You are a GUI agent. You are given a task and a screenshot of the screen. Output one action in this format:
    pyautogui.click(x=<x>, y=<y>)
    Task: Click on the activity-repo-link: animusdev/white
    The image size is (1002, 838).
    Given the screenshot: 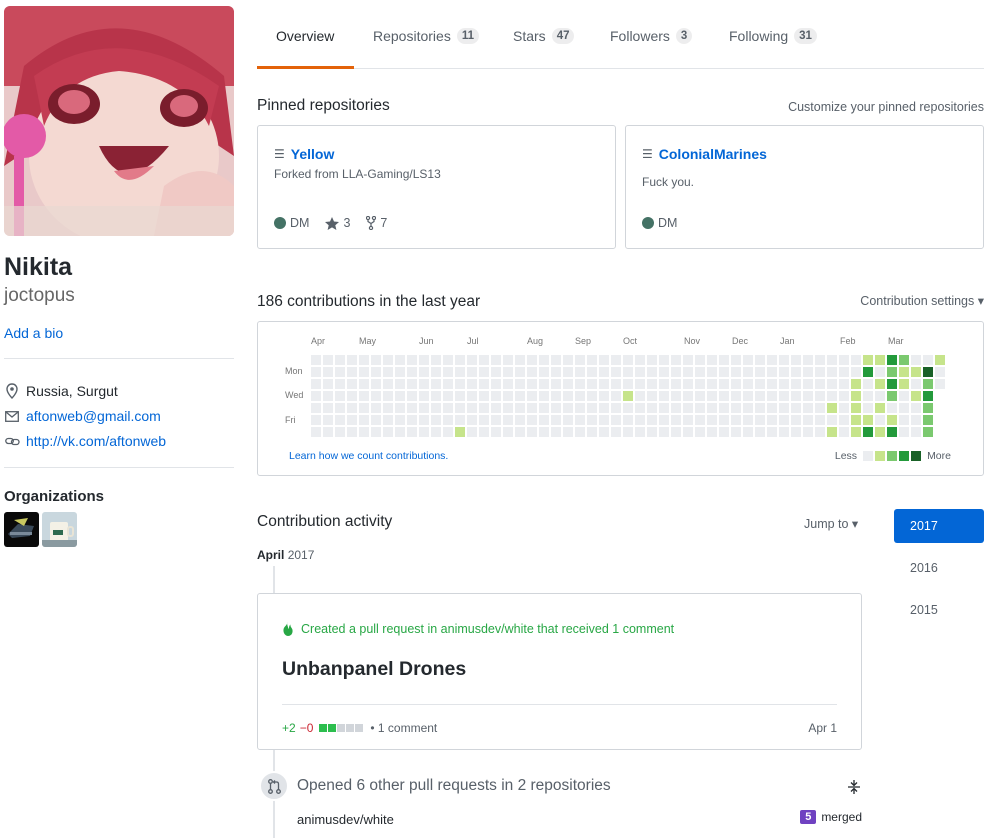 What is the action you would take?
    pyautogui.click(x=345, y=819)
    